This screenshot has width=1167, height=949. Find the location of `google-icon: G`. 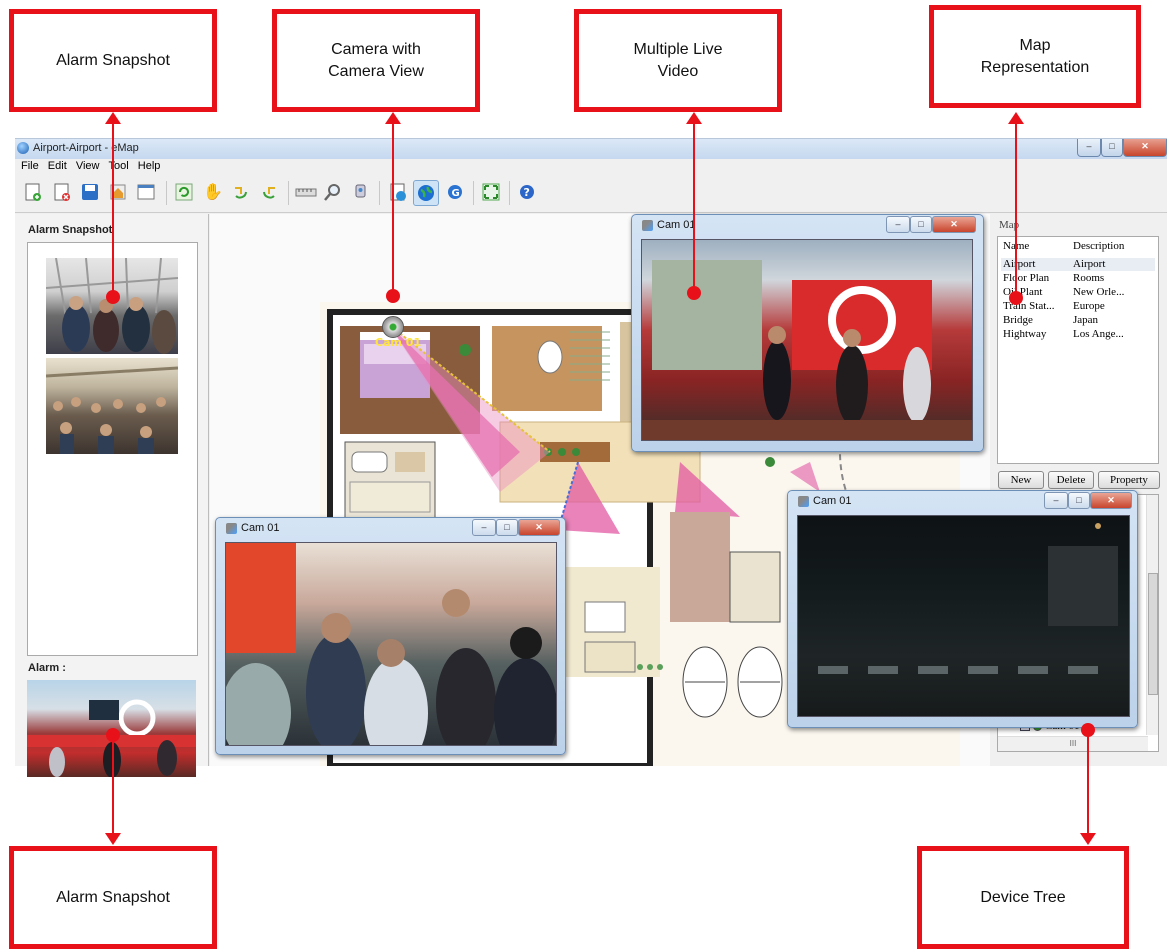

google-icon: G is located at coordinates (455, 192).